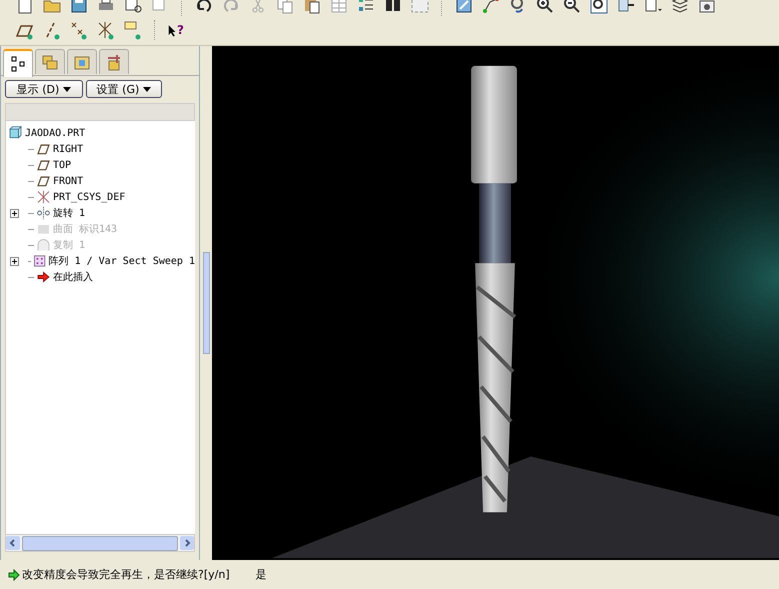 The height and width of the screenshot is (589, 779). Describe the element at coordinates (599, 8) in the screenshot. I see `zoom-fit-icon` at that location.